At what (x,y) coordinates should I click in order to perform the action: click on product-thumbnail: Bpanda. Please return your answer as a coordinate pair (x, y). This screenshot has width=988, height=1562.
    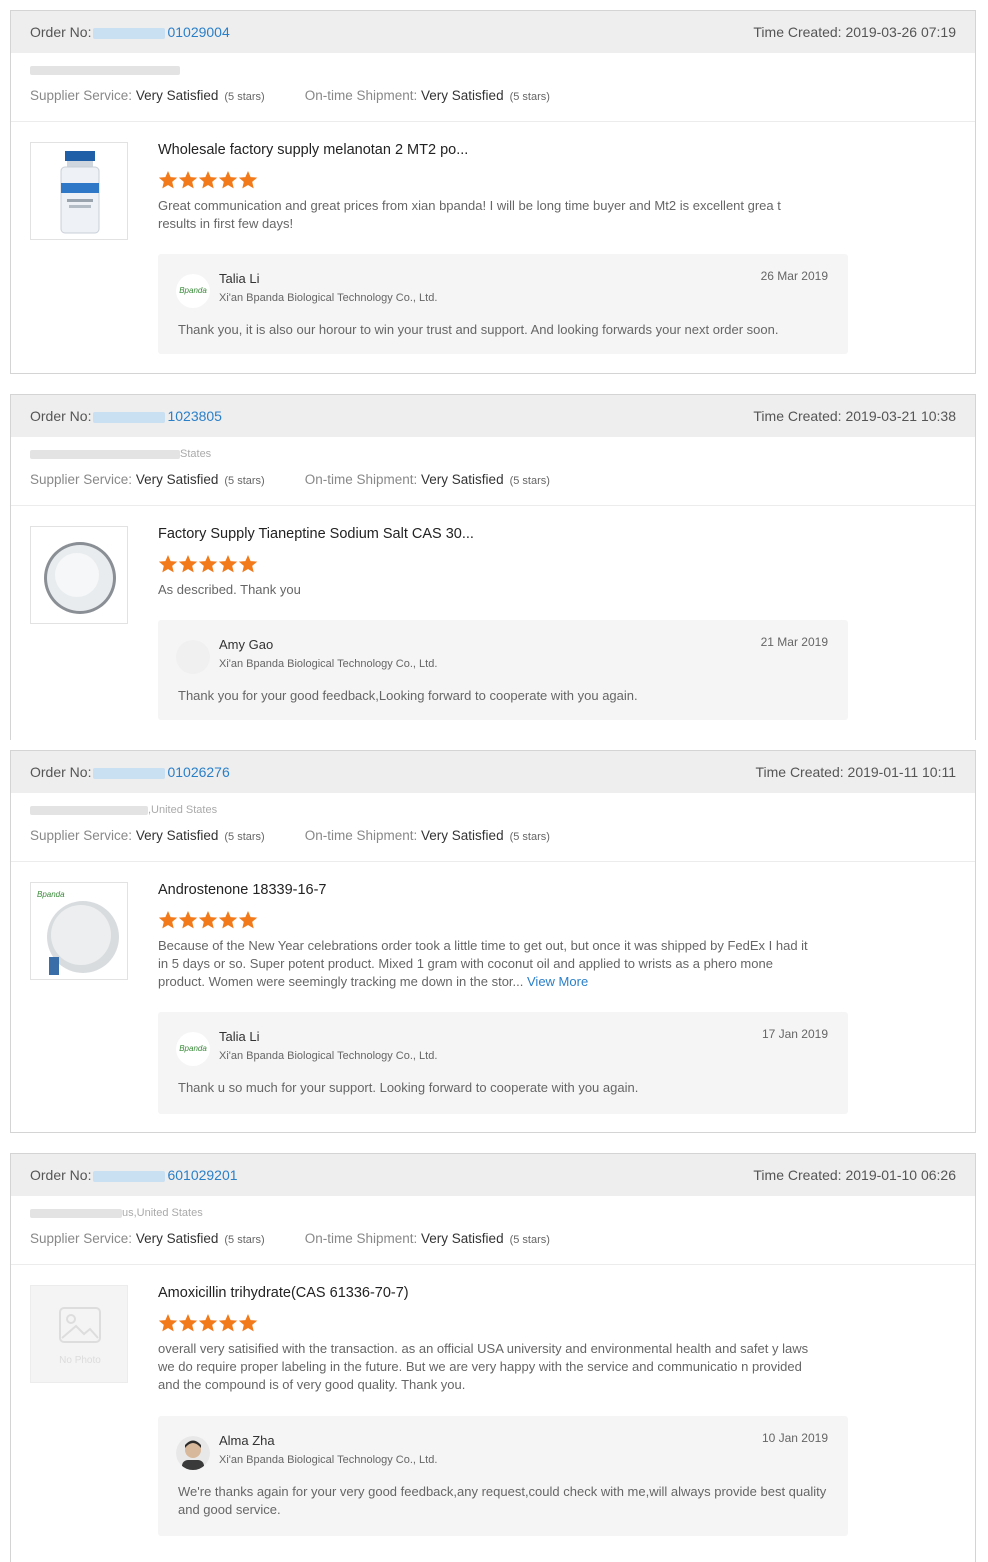
    Looking at the image, I should click on (79, 931).